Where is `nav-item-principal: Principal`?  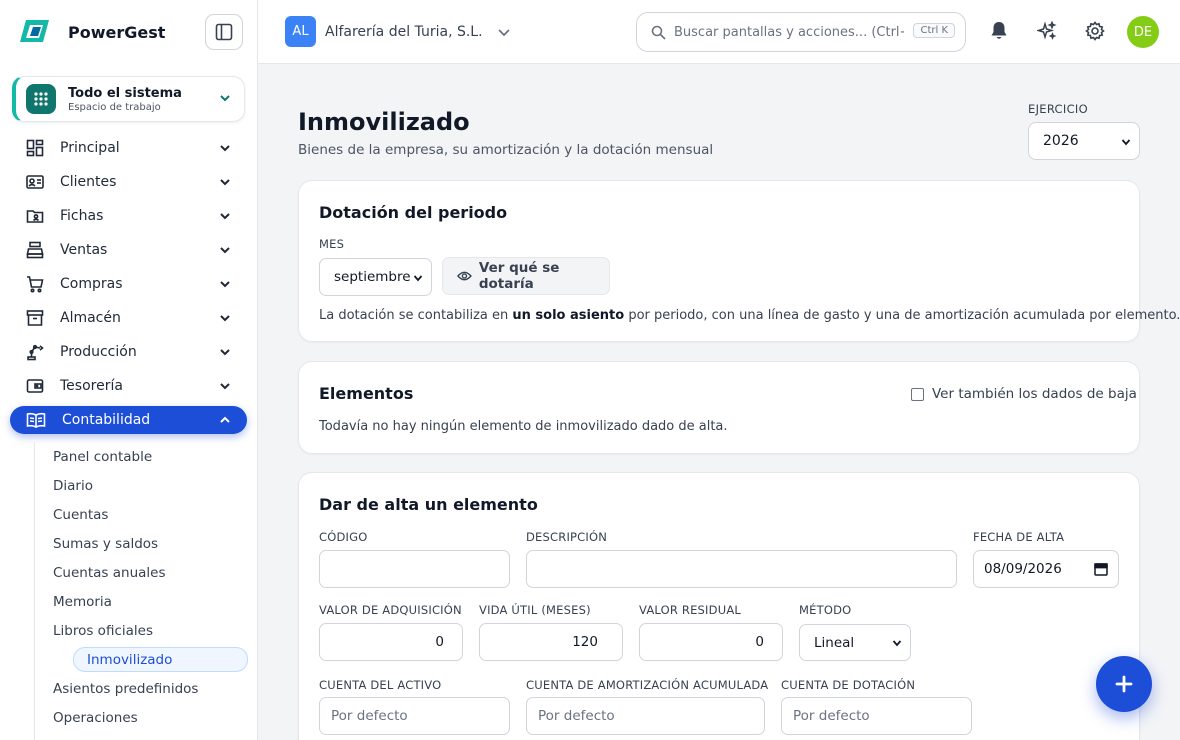 nav-item-principal: Principal is located at coordinates (128, 148).